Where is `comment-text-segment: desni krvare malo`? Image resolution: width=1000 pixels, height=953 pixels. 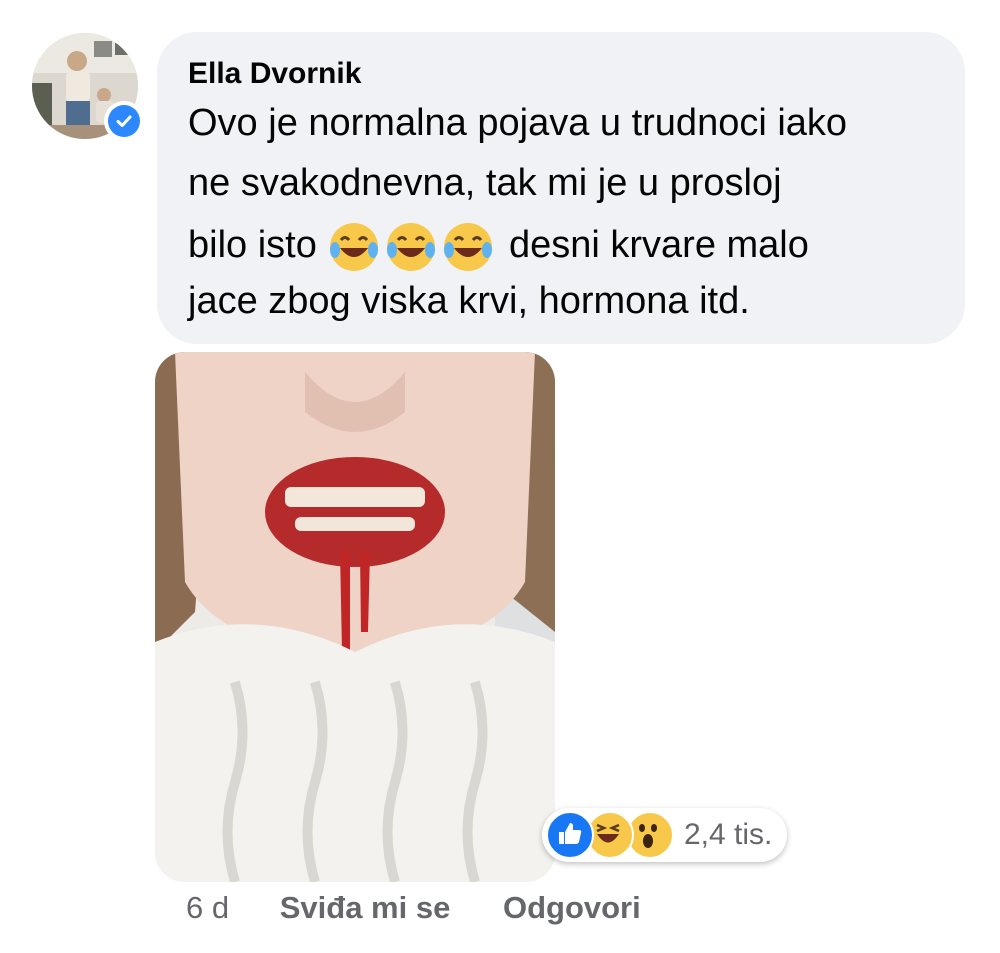 comment-text-segment: desni krvare malo is located at coordinates (658, 245).